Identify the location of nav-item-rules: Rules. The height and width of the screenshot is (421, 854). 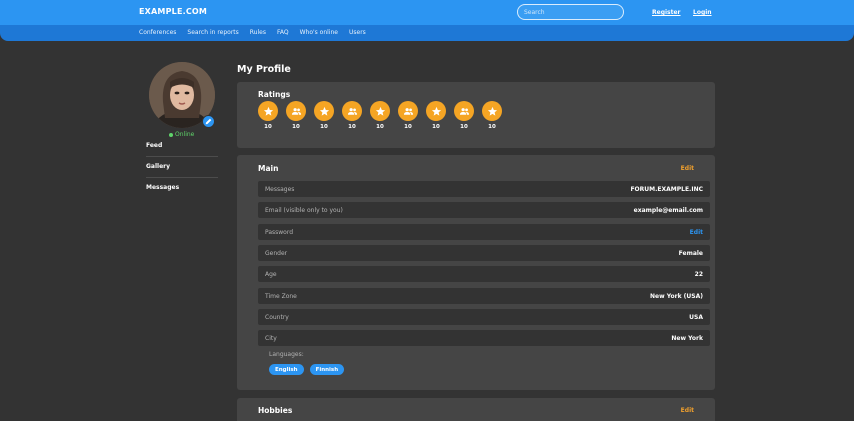
(258, 32).